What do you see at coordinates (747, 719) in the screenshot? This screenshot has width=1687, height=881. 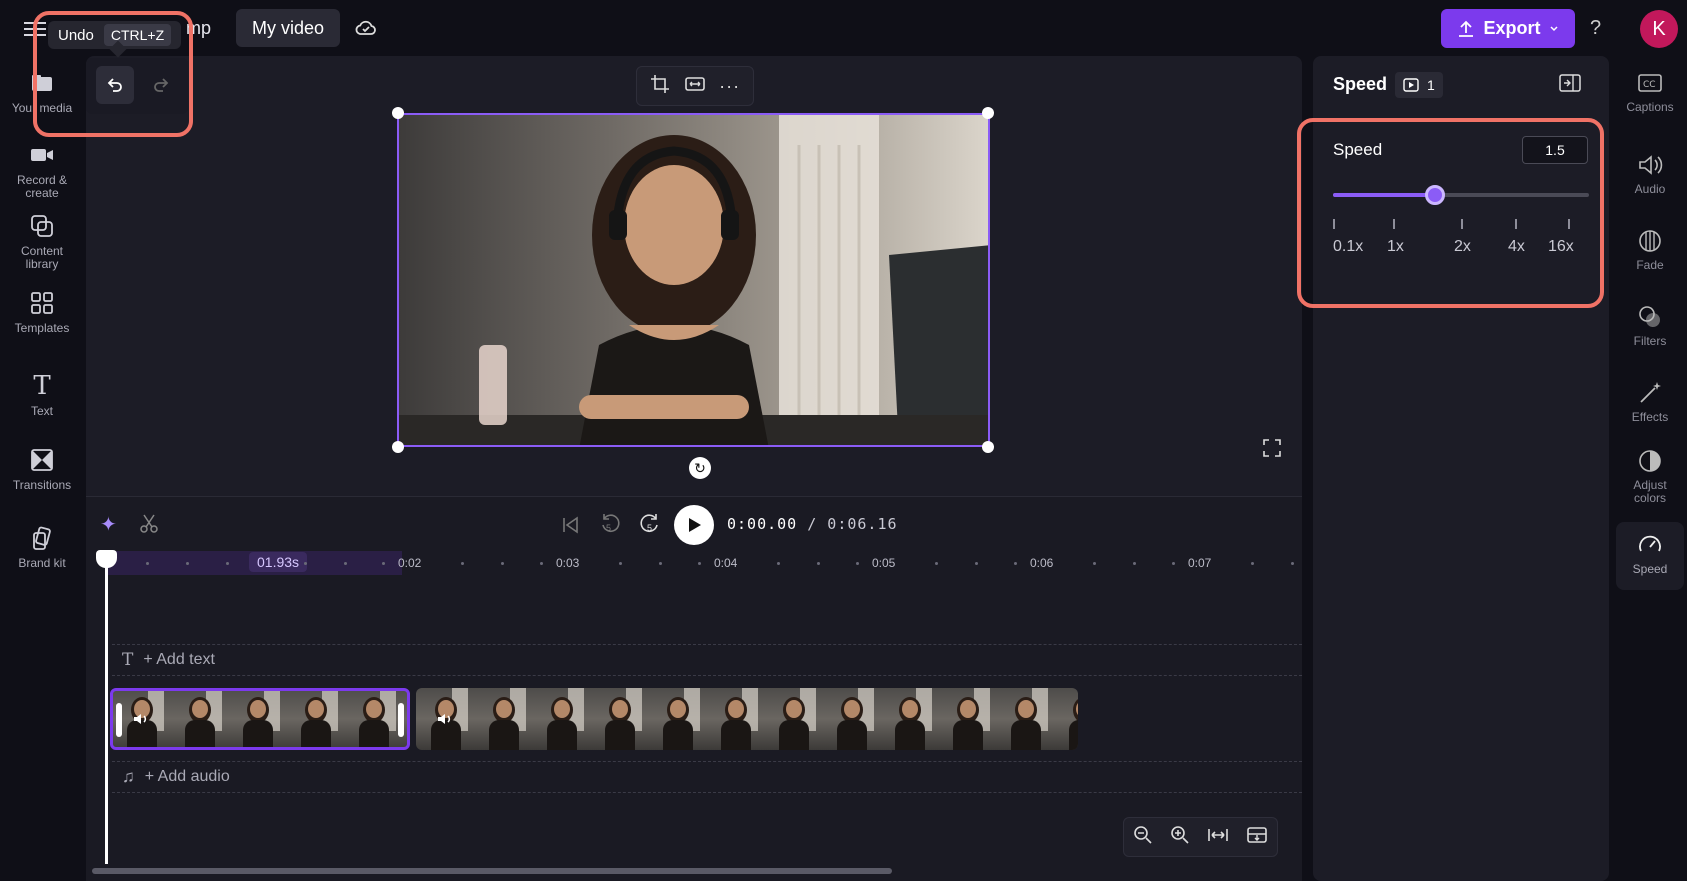 I see `video-clip` at bounding box center [747, 719].